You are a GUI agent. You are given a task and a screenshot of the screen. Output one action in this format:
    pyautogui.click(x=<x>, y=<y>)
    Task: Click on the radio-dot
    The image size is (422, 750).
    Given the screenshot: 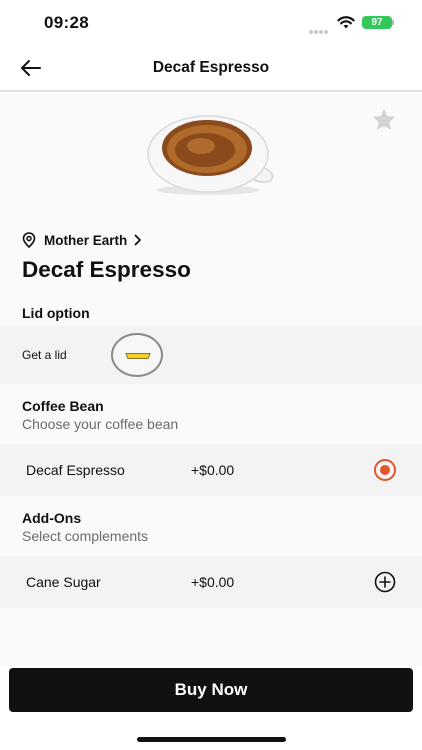 What is the action you would take?
    pyautogui.click(x=385, y=470)
    